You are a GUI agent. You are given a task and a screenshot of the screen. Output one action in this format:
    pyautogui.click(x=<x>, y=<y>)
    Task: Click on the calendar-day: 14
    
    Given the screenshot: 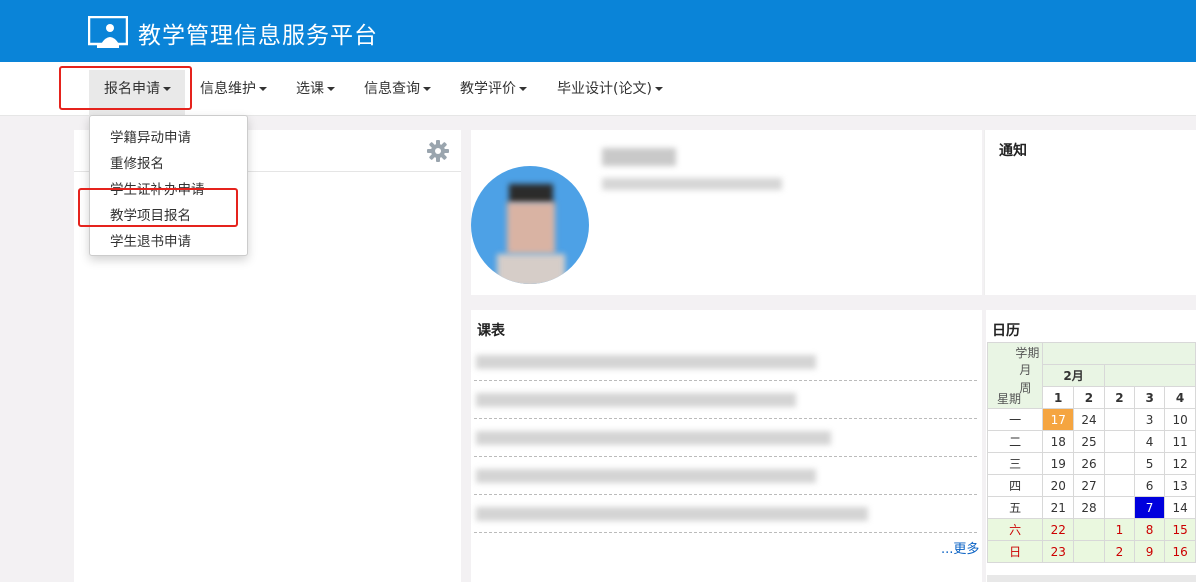 What is the action you would take?
    pyautogui.click(x=1180, y=507)
    